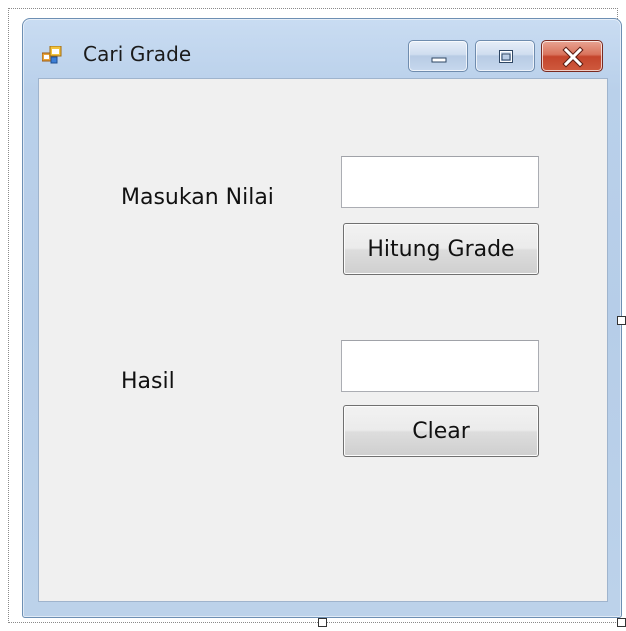  What do you see at coordinates (51, 54) in the screenshot?
I see `form-app-icon` at bounding box center [51, 54].